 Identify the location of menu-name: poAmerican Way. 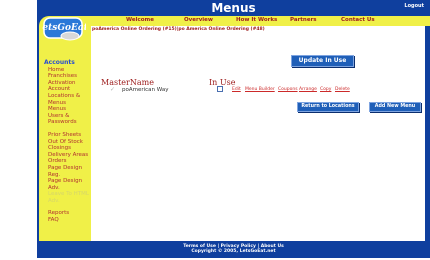
(145, 90).